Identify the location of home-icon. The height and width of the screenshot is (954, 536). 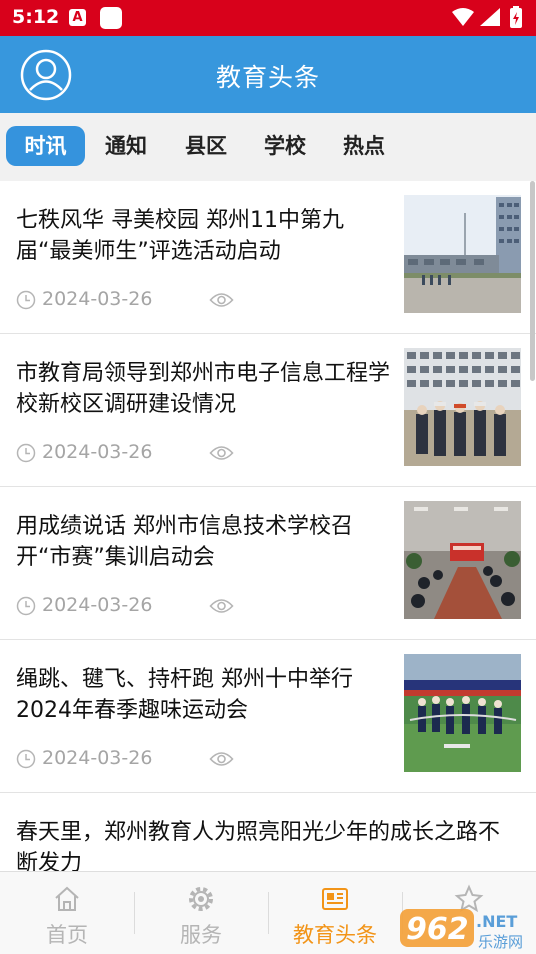
(67, 898).